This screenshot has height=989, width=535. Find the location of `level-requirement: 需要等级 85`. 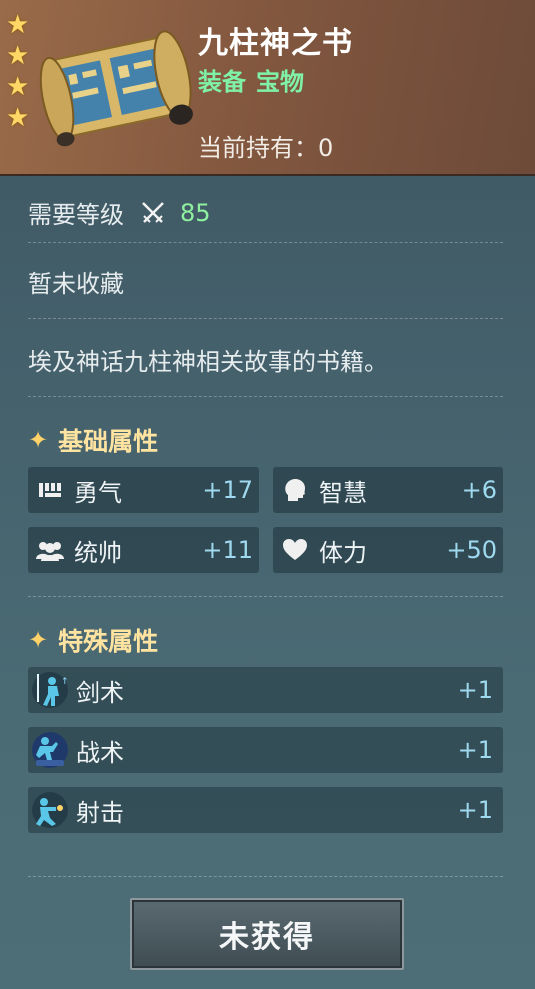

level-requirement: 需要等级 85 is located at coordinates (119, 212).